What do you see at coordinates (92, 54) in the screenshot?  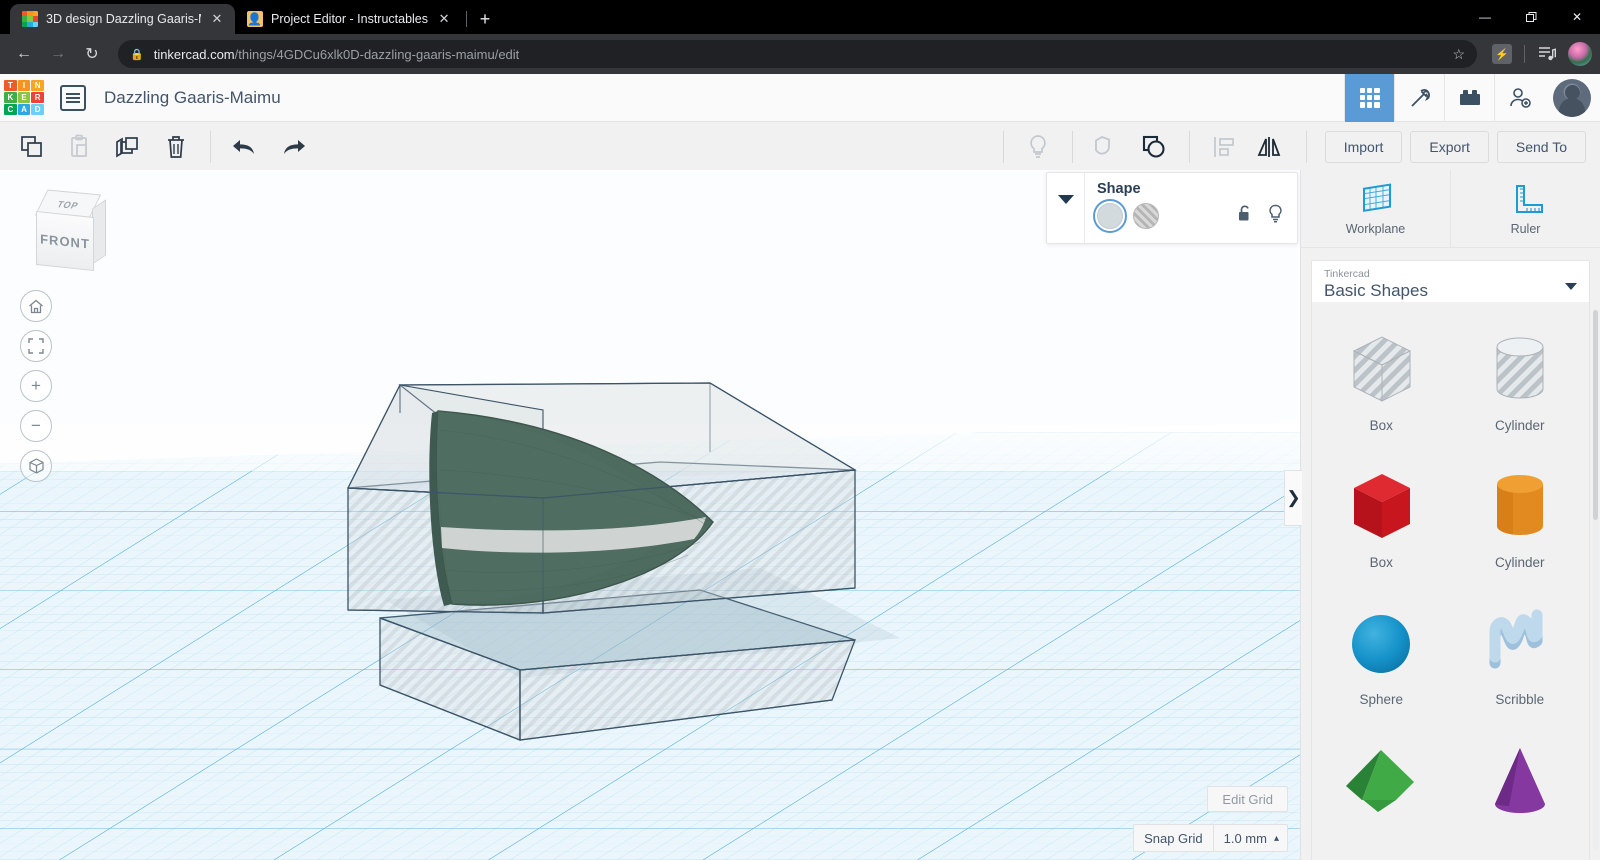 I see `reload-button: ↻` at bounding box center [92, 54].